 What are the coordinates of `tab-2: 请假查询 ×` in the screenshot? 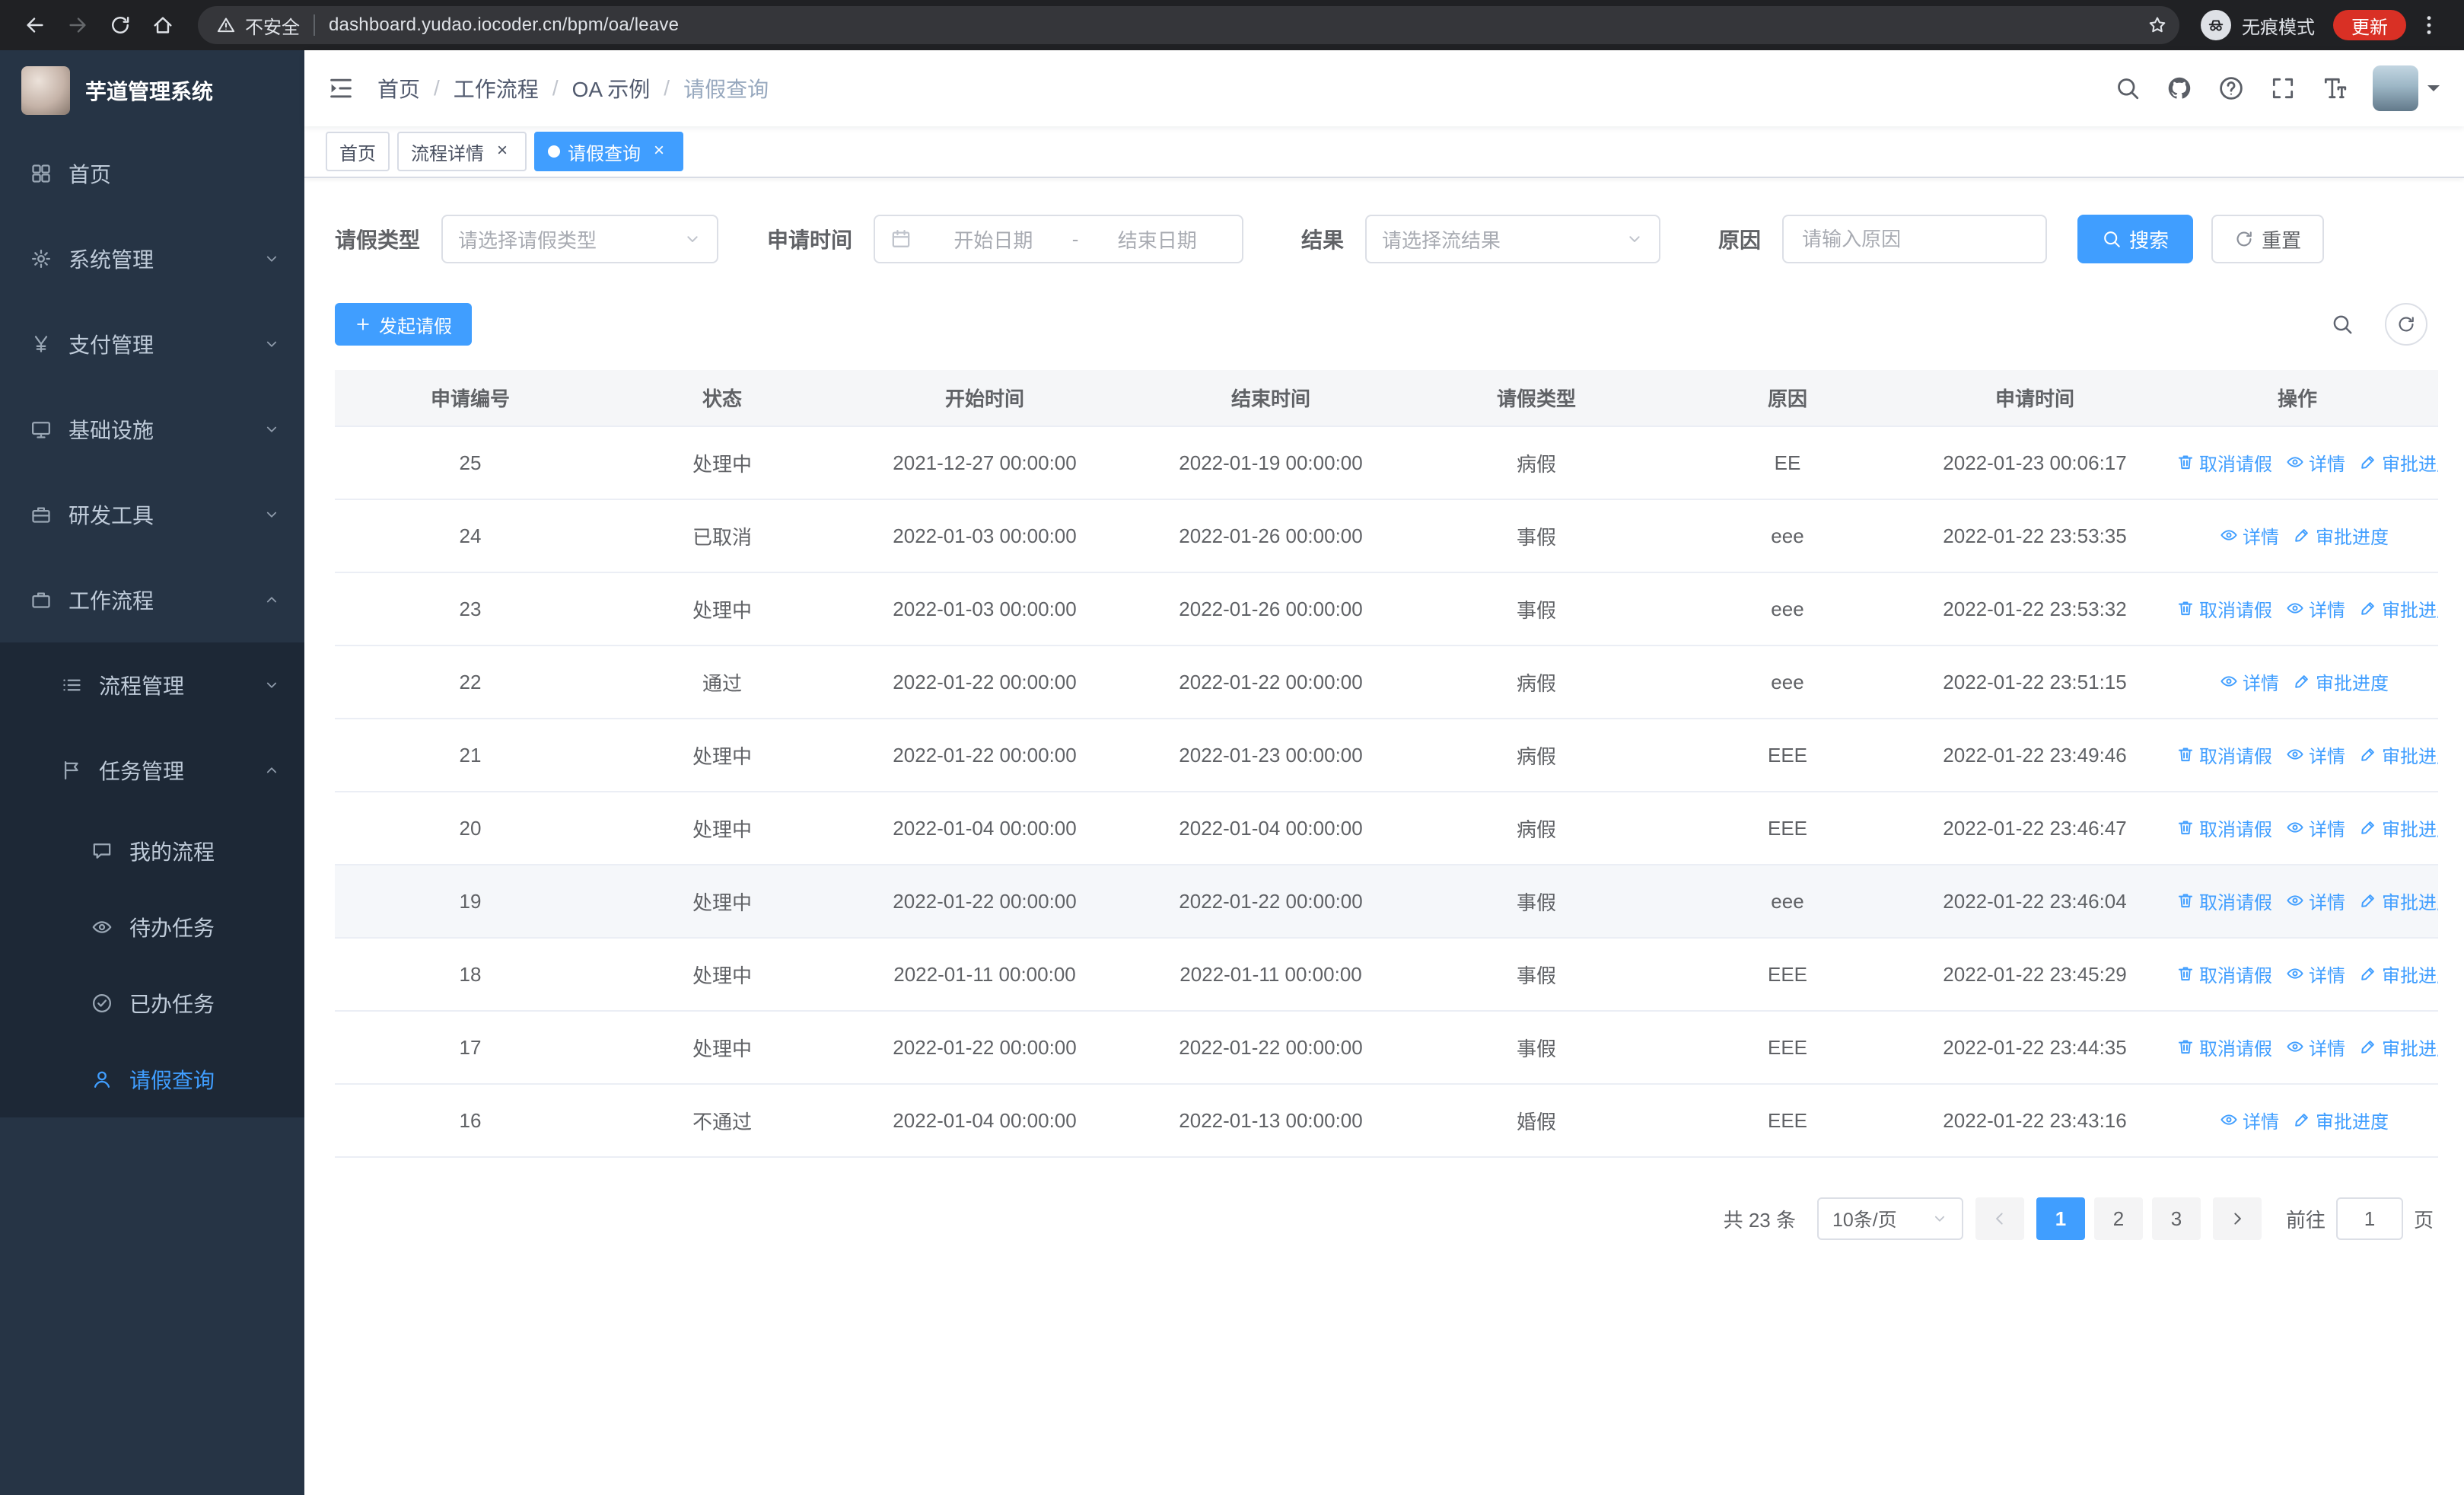 It's located at (608, 151).